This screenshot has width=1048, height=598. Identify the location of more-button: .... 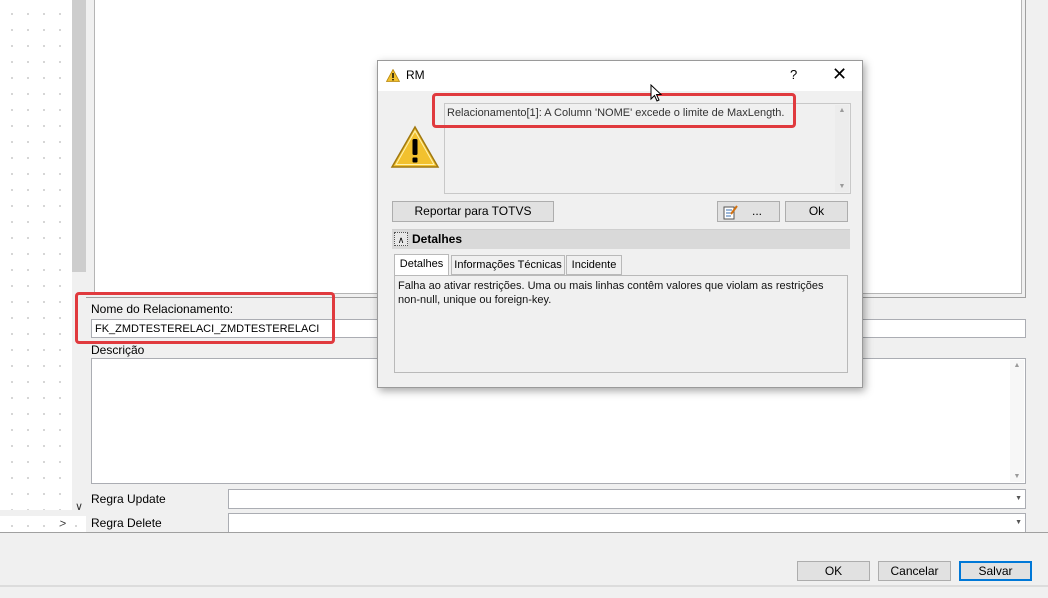
(748, 211).